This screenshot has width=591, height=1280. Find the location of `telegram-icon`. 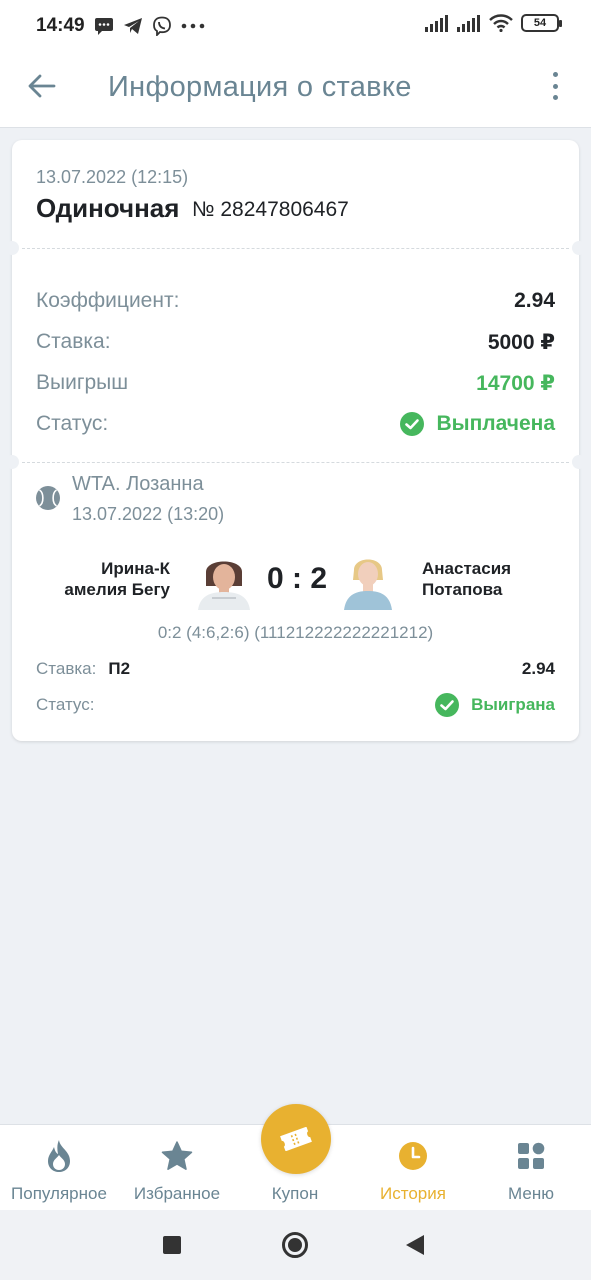

telegram-icon is located at coordinates (133, 26).